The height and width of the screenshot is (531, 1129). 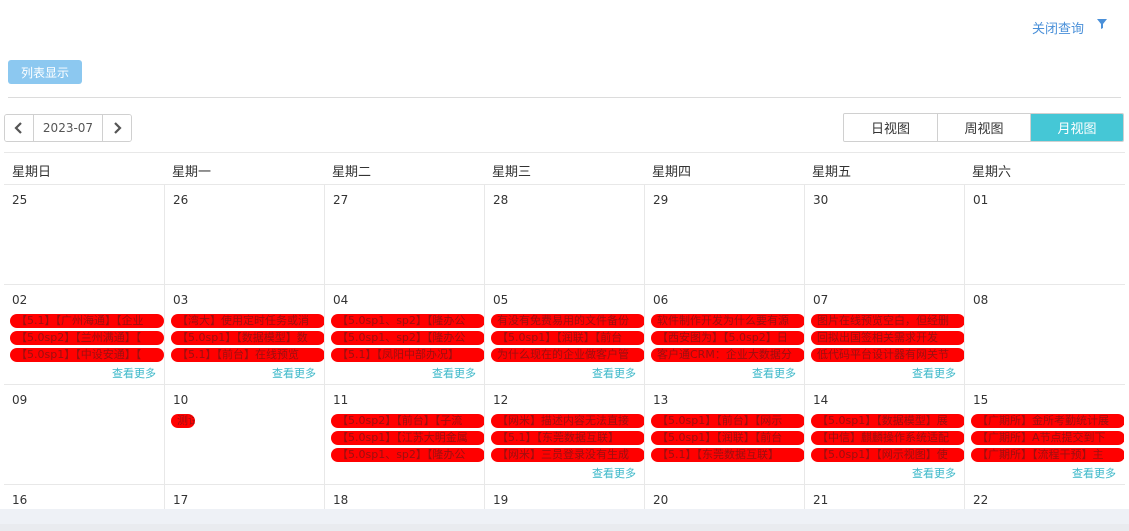 I want to click on calendar-event: 【5.1】【凤阳中部办况】, so click(x=407, y=355).